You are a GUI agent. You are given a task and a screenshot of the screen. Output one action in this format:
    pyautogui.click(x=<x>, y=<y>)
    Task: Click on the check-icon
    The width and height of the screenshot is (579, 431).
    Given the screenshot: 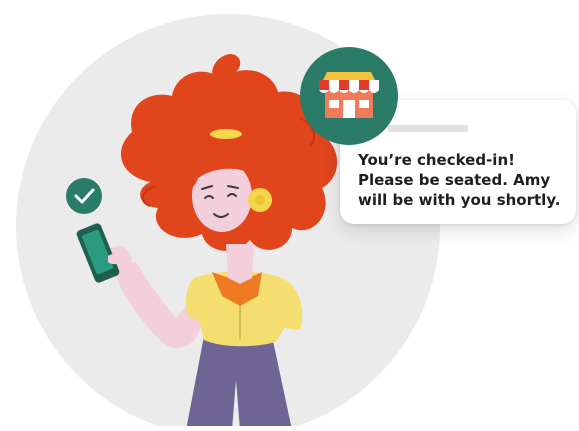 What is the action you would take?
    pyautogui.click(x=84, y=196)
    